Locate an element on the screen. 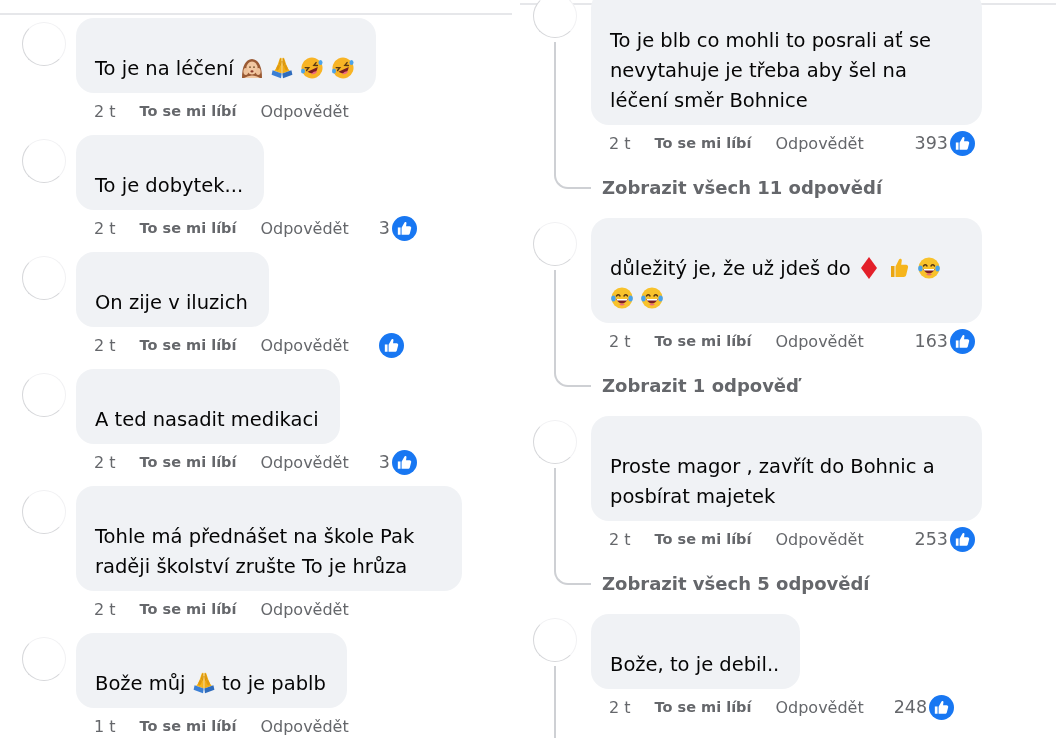  comment-text: To je blb co mohli to posrali ať se nevytahuje je třeba aby šel na léčení směr Bohnice is located at coordinates (771, 70).